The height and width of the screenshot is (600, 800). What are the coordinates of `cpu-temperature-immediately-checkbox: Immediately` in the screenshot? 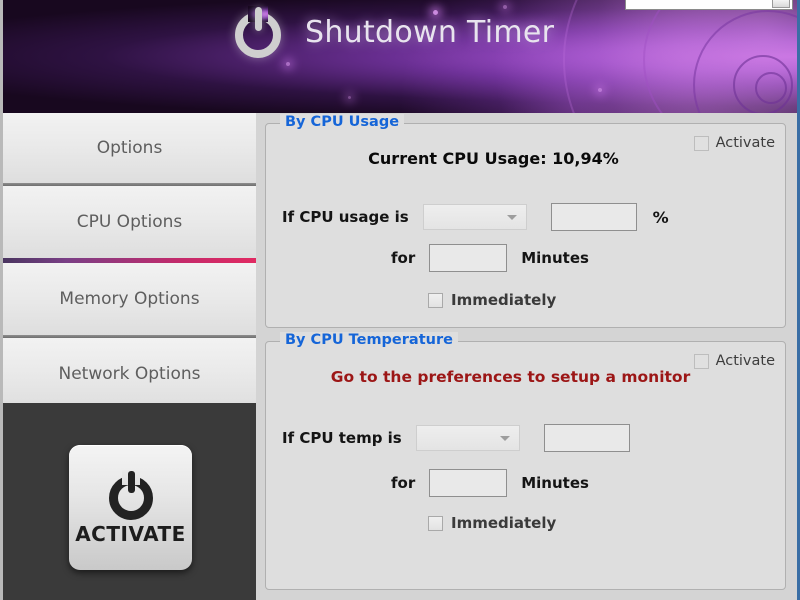 It's located at (492, 523).